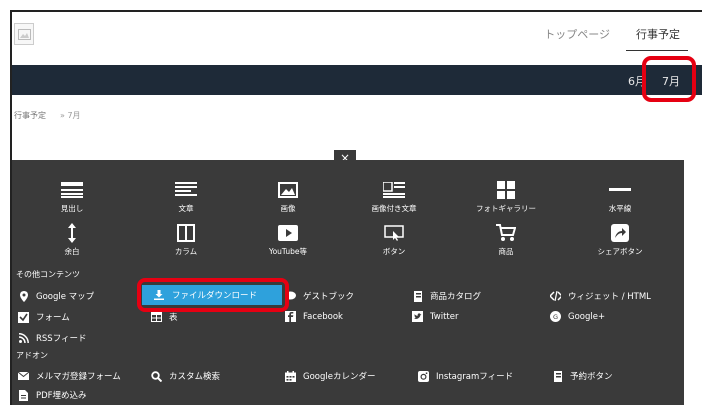 The height and width of the screenshot is (405, 702). Describe the element at coordinates (555, 296) in the screenshot. I see `code-icon` at that location.